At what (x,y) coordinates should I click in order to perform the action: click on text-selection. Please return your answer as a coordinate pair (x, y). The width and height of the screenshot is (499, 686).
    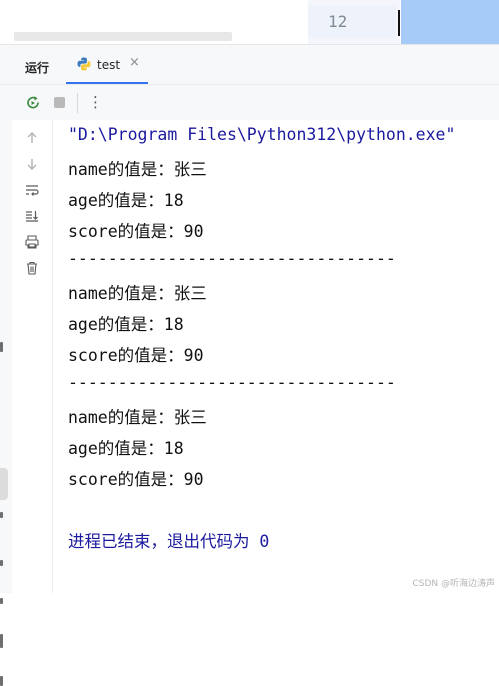
    Looking at the image, I should click on (450, 22).